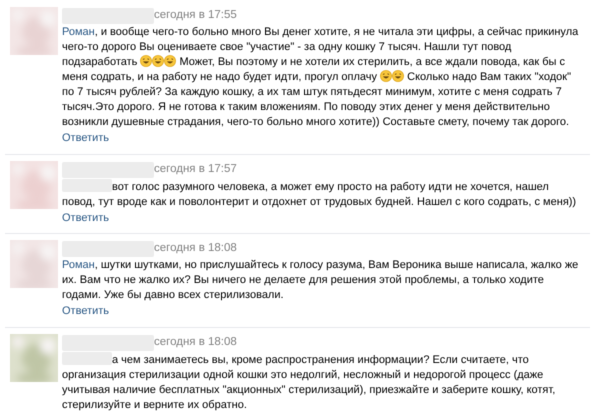  Describe the element at coordinates (309, 382) in the screenshot. I see `comment-text: а чем занимаетесь вы, кроме распространения информации? Если считаете, что организация стерилизации одной кошки это недолгий, несложный и недорогой процесс (даже учитывая наличие бесплатных "акционных" стерилизаций), приезжайте и заберите кошку, котят, стерилизуйте и верните их обратно.` at that location.